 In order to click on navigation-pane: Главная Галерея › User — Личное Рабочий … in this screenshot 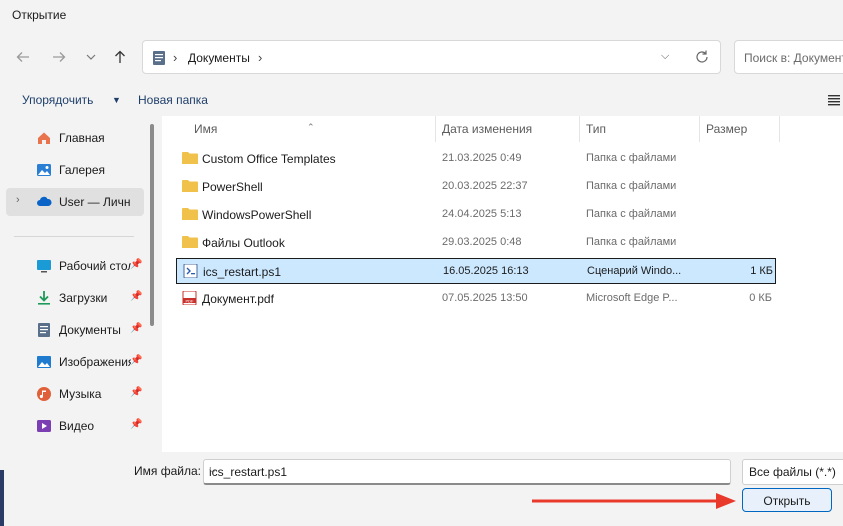, I will do `click(75, 284)`.